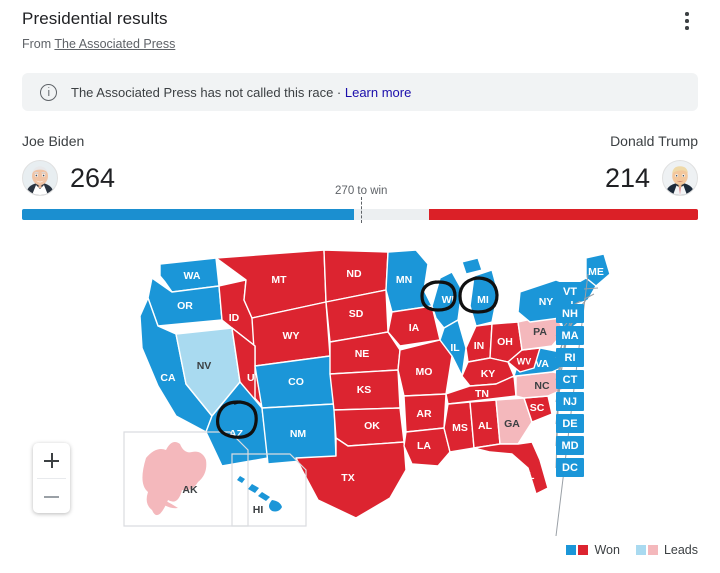 Image resolution: width=720 pixels, height=573 pixels. What do you see at coordinates (482, 394) in the screenshot?
I see `svg-text: TN` at bounding box center [482, 394].